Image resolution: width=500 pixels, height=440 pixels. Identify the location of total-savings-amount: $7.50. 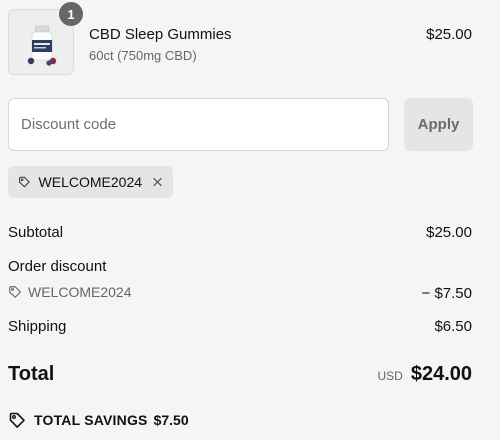
(171, 420).